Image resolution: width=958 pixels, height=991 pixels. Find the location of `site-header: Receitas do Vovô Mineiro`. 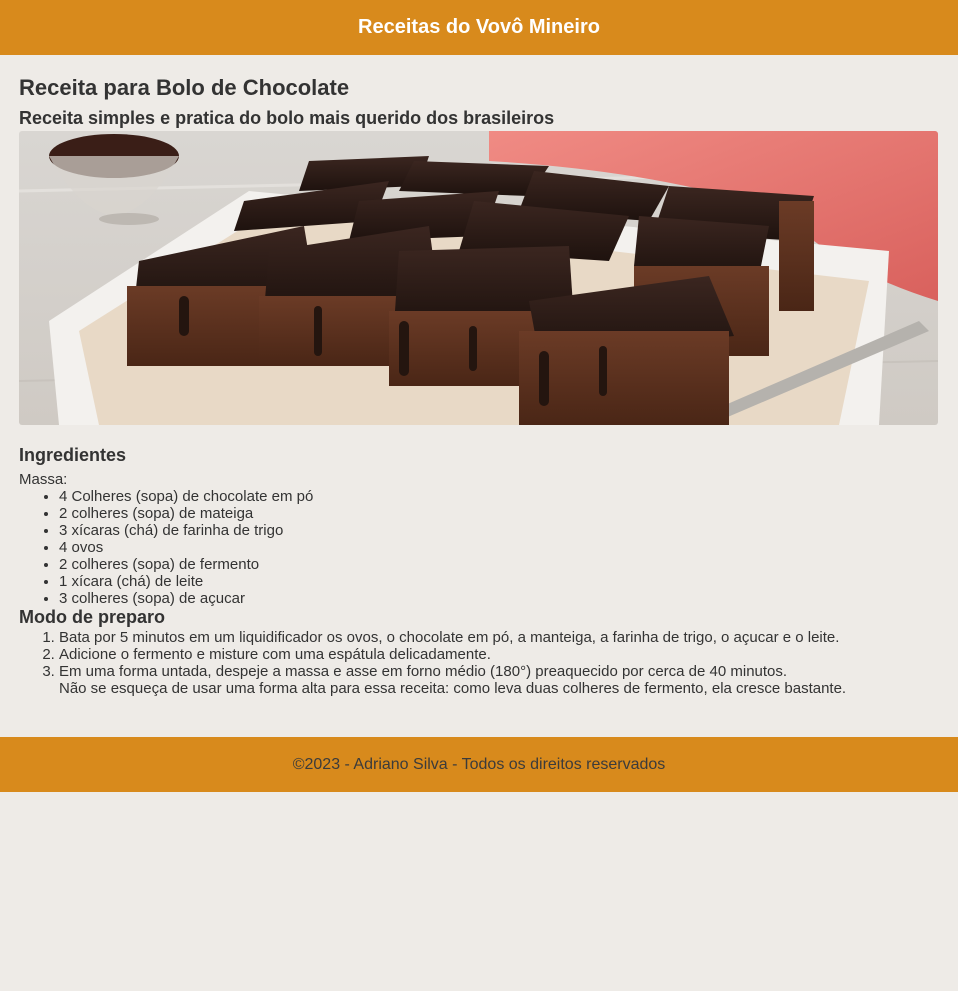

site-header: Receitas do Vovô Mineiro is located at coordinates (479, 27).